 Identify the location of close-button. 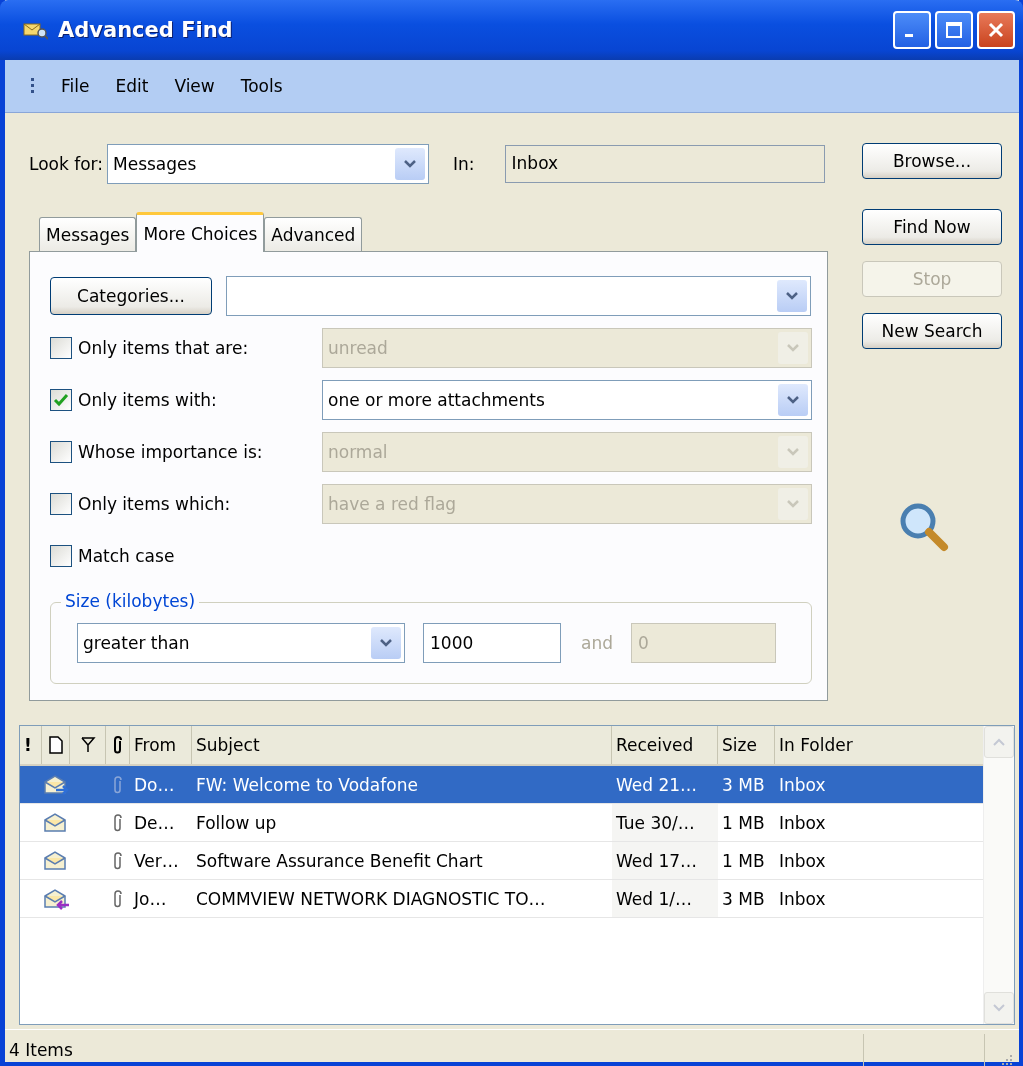
(996, 30).